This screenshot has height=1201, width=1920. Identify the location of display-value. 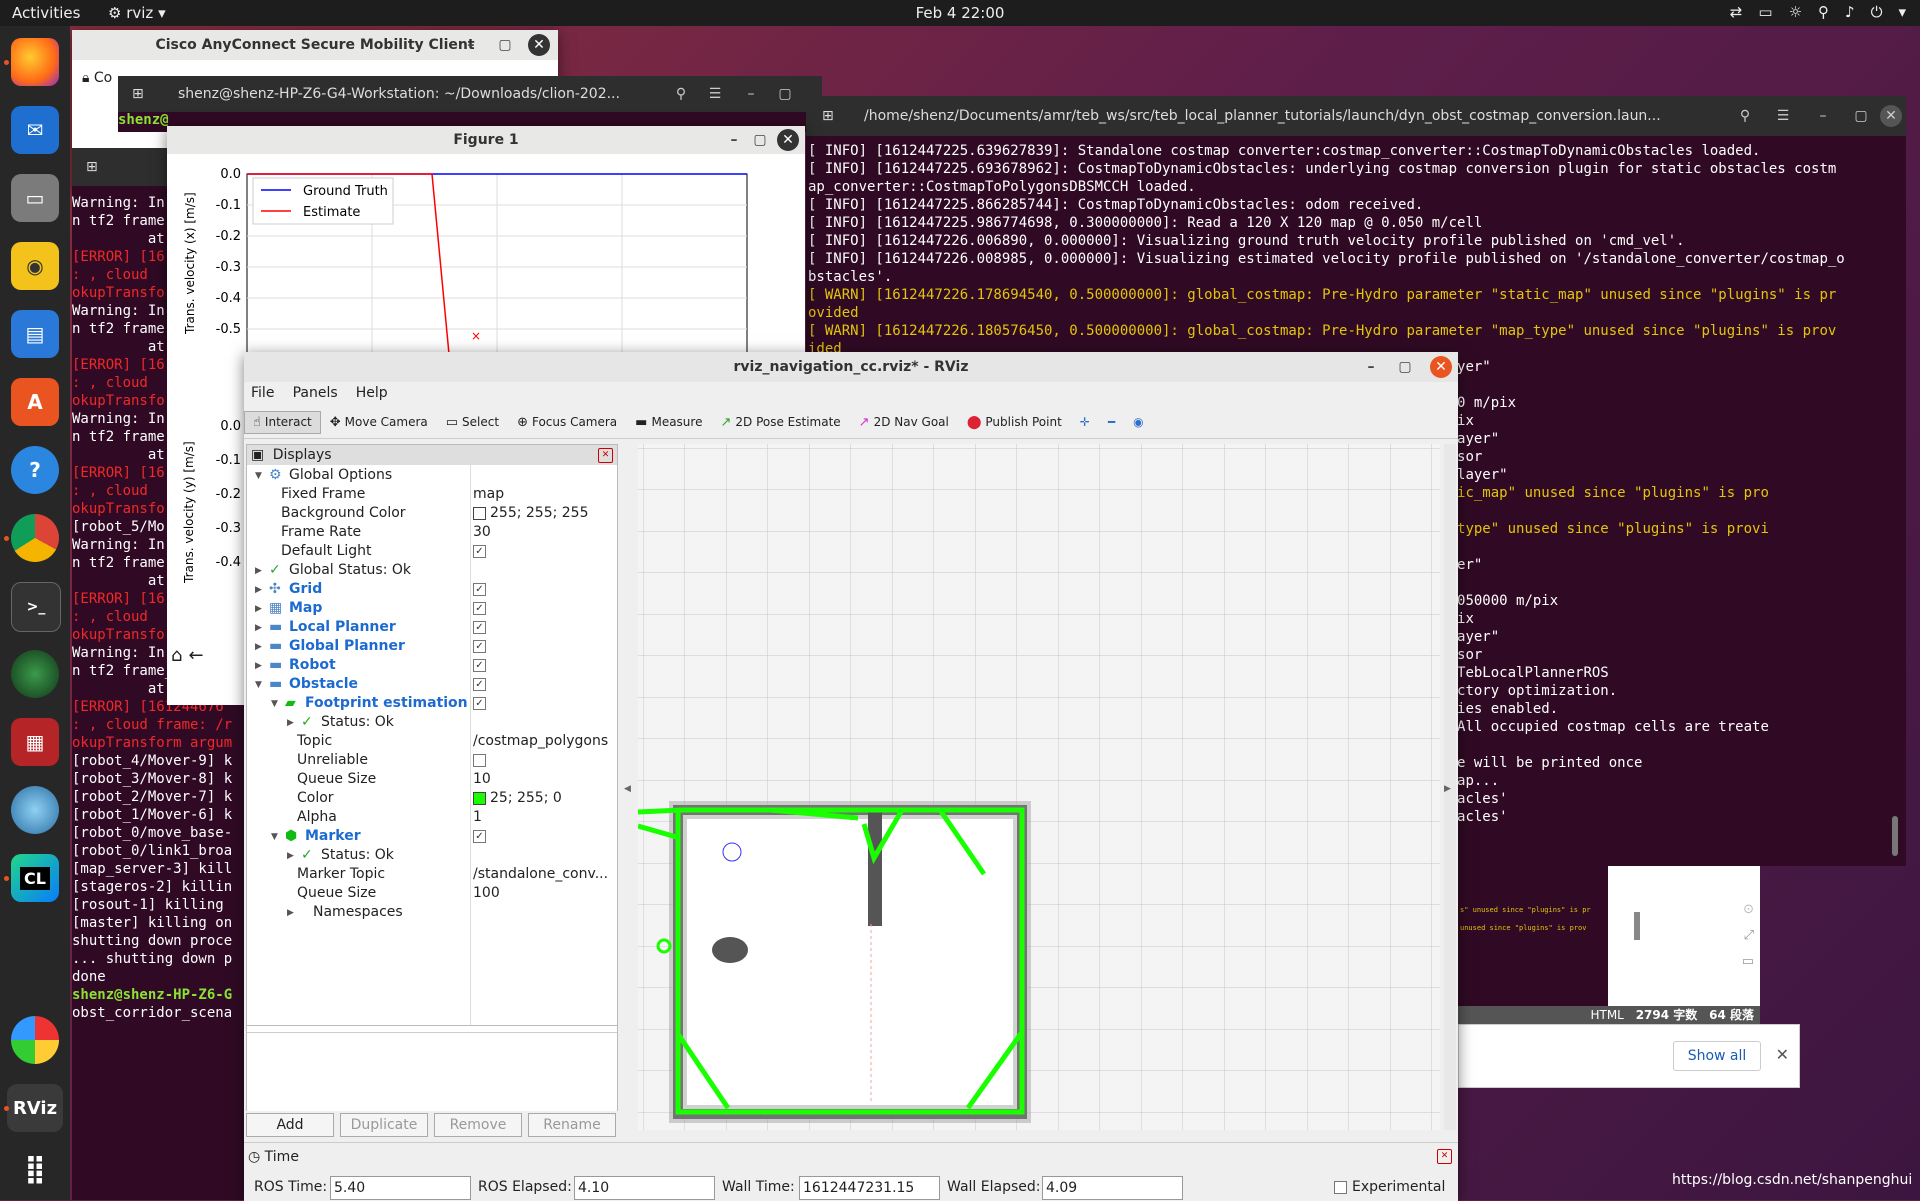
(479, 760).